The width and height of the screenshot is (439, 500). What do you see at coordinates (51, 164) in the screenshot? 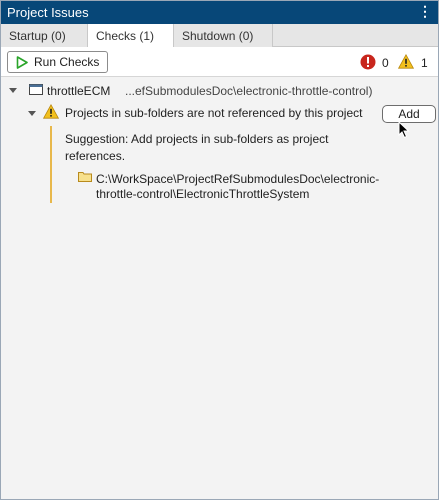
I see `suggestion-marker` at bounding box center [51, 164].